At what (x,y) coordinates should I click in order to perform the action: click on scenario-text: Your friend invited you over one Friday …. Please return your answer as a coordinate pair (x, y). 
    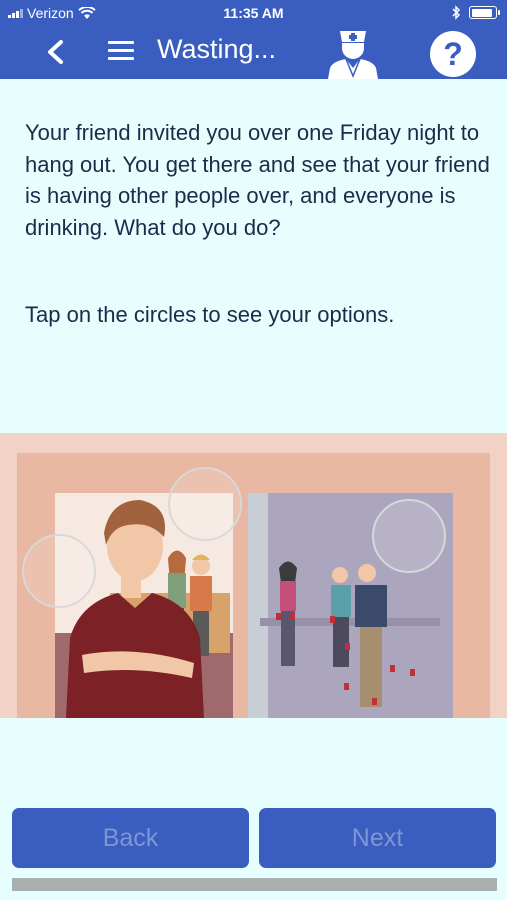
    Looking at the image, I should click on (257, 180).